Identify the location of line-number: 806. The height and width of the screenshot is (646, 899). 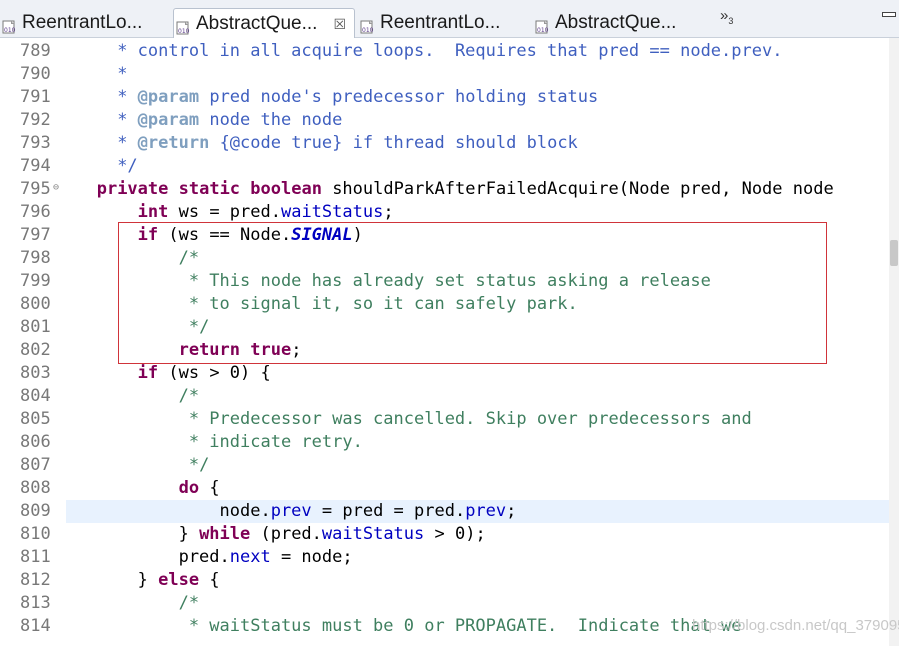
(35, 442).